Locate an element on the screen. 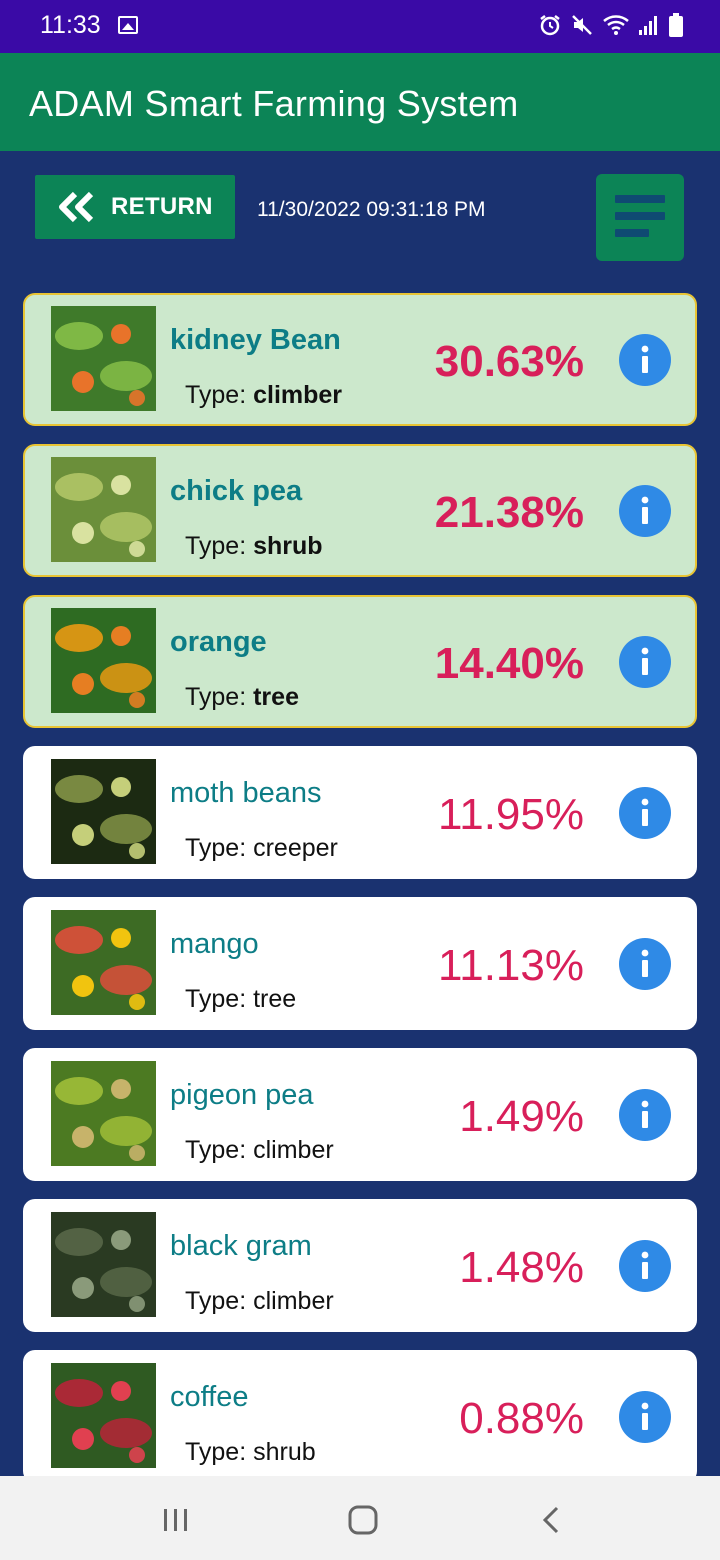 The image size is (720, 1560). crop-card: black gram Type: climber 1.48% is located at coordinates (360, 1265).